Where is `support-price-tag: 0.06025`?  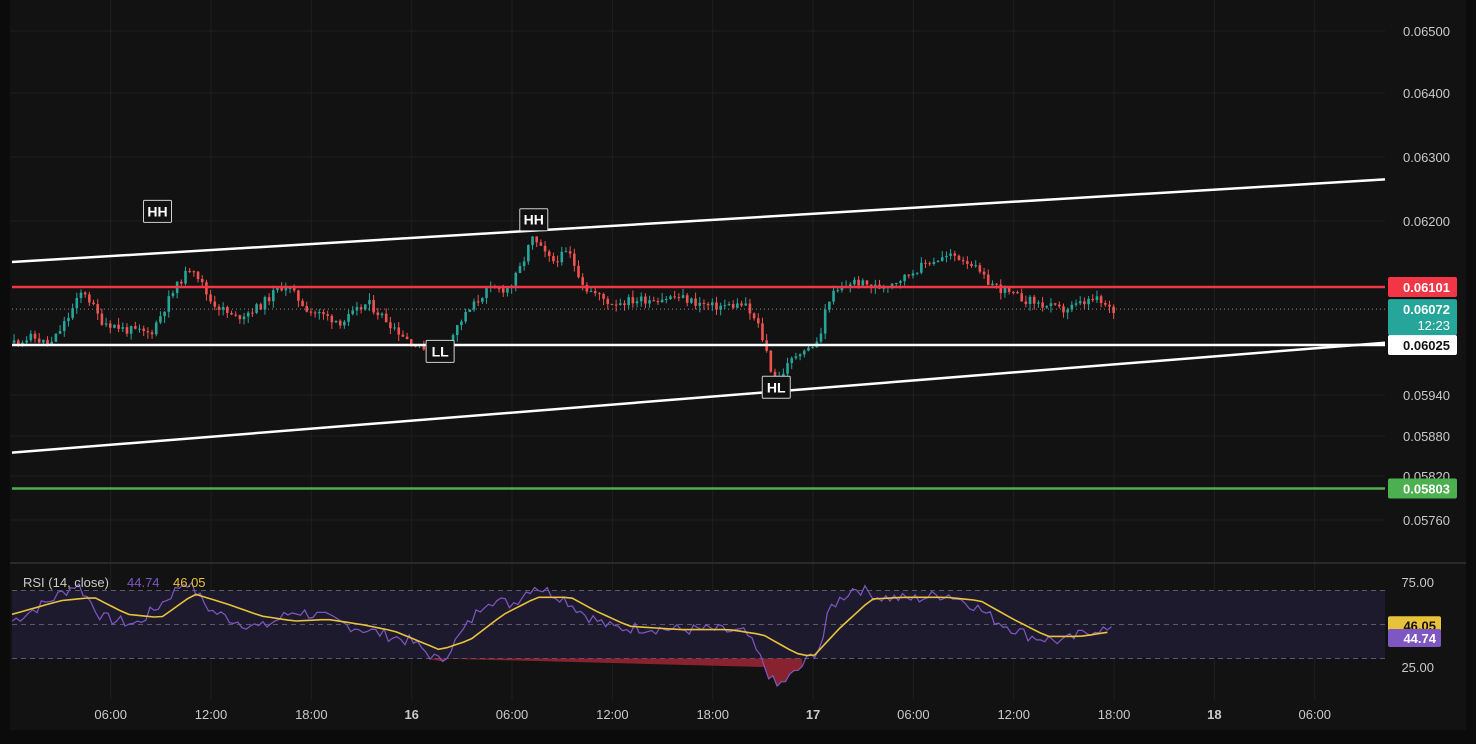
support-price-tag: 0.06025 is located at coordinates (1422, 345).